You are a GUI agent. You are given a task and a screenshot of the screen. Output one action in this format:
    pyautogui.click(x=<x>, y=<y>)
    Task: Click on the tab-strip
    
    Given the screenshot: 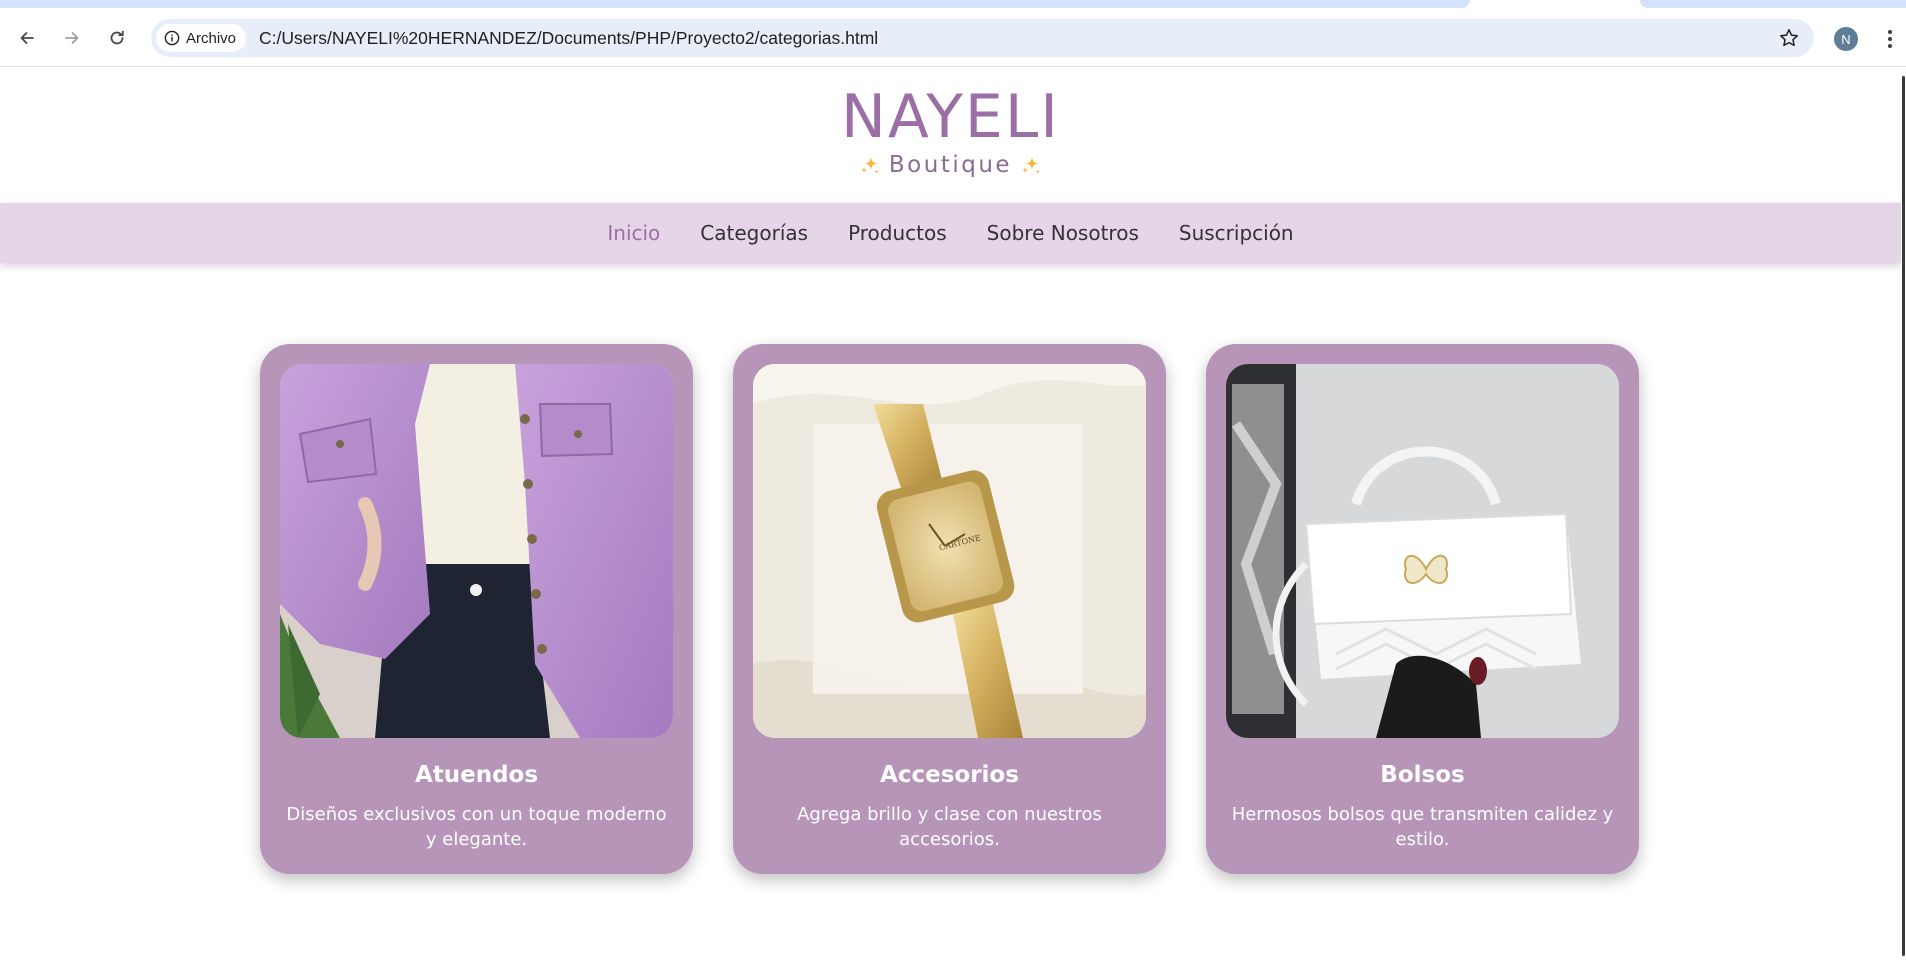 What is the action you would take?
    pyautogui.click(x=953, y=5)
    